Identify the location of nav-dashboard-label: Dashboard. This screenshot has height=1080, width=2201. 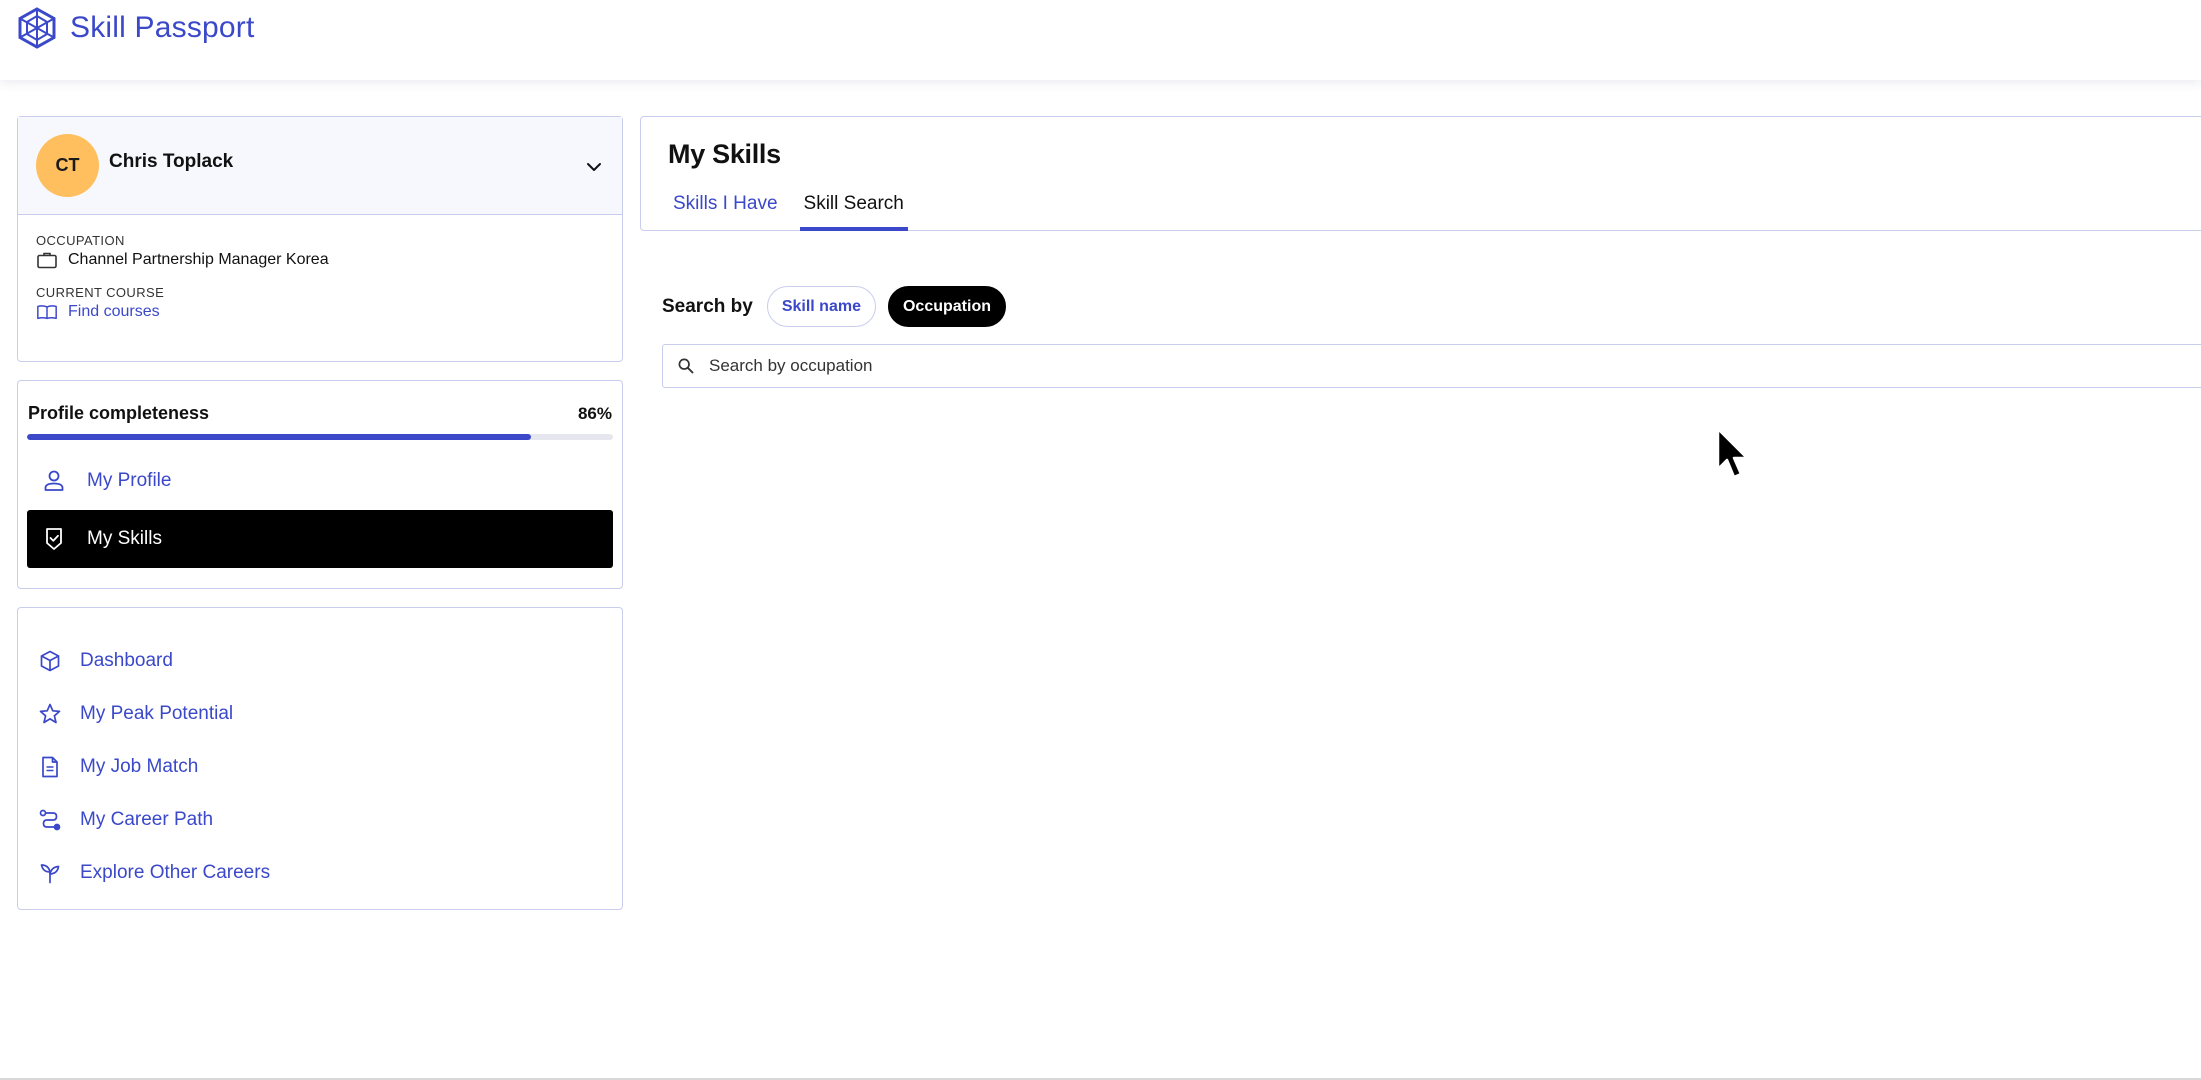
(126, 660).